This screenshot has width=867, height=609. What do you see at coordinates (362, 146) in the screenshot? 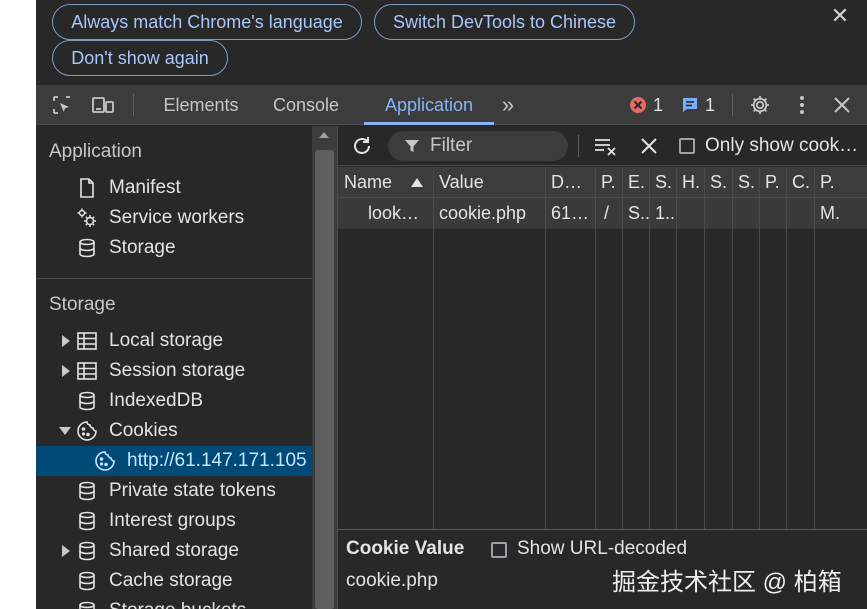
I see `refresh-icon` at bounding box center [362, 146].